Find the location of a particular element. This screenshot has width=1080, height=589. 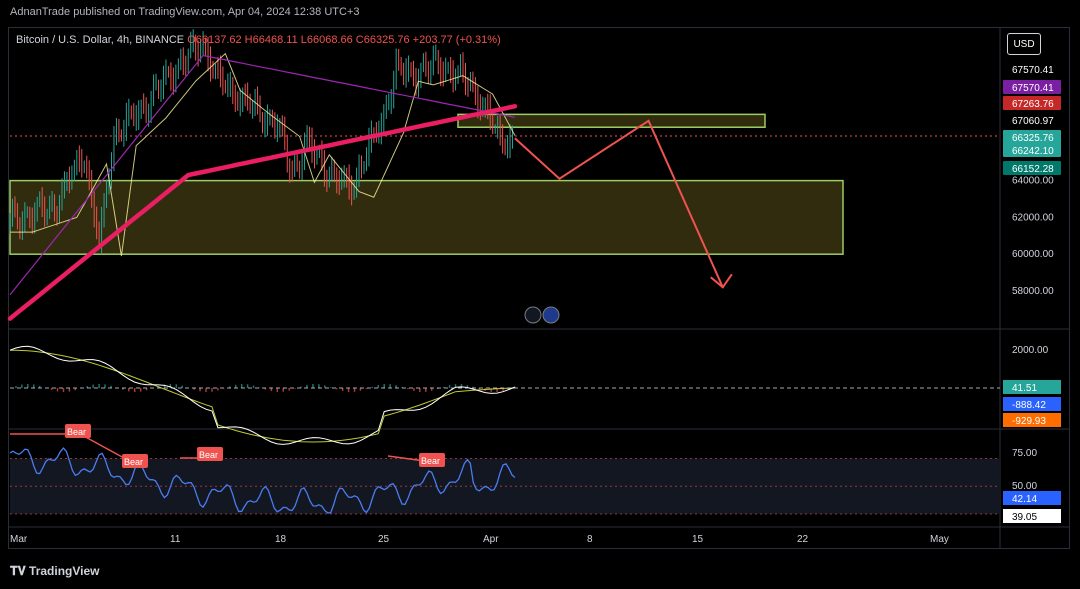

rsi-tick-label: 50.00 is located at coordinates (1024, 486).